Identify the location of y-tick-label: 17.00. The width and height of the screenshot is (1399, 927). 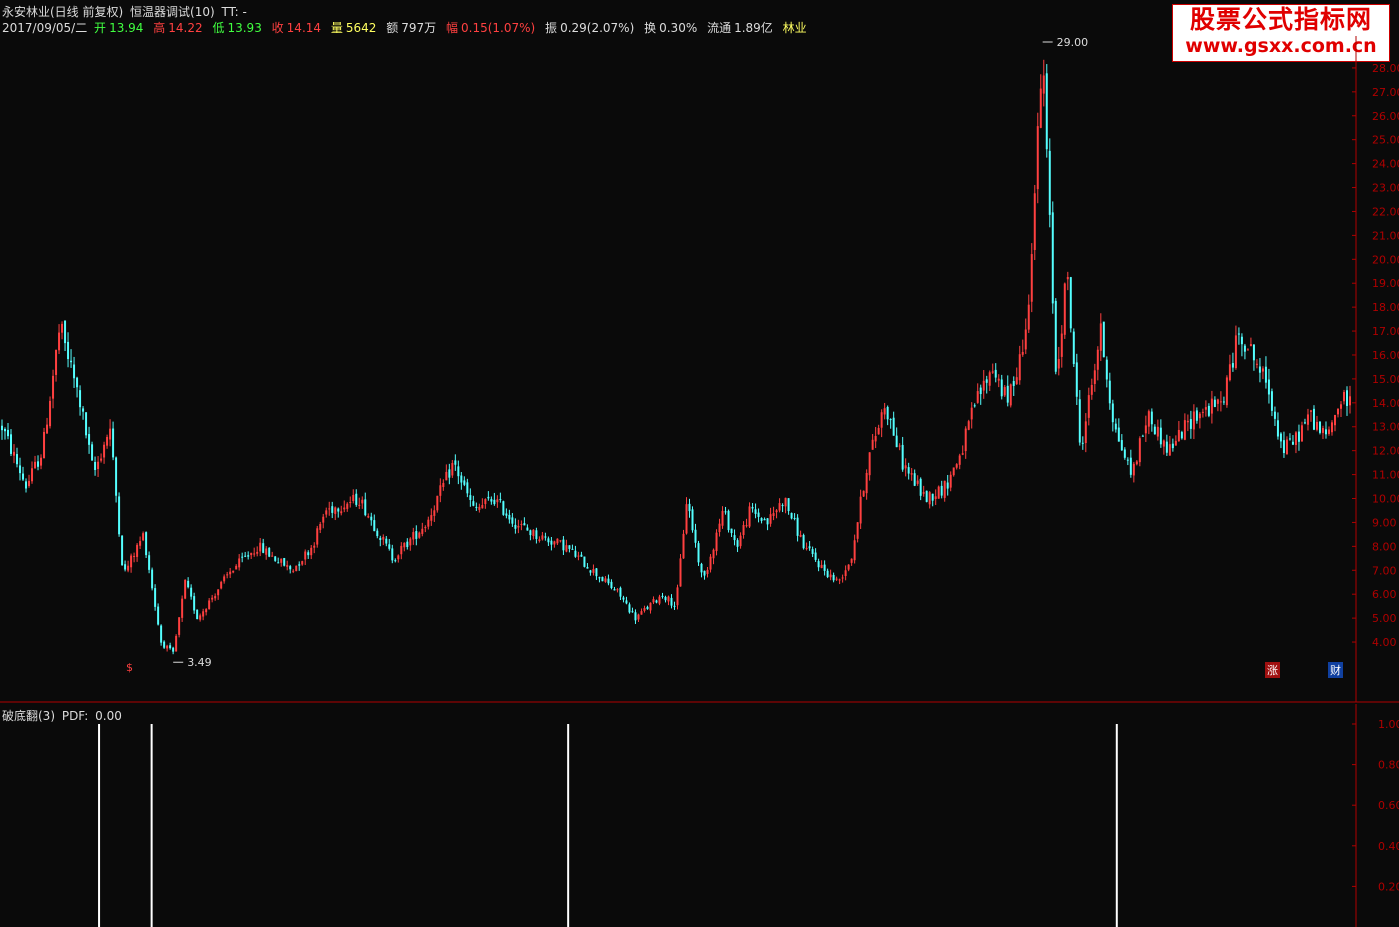
(1385, 331).